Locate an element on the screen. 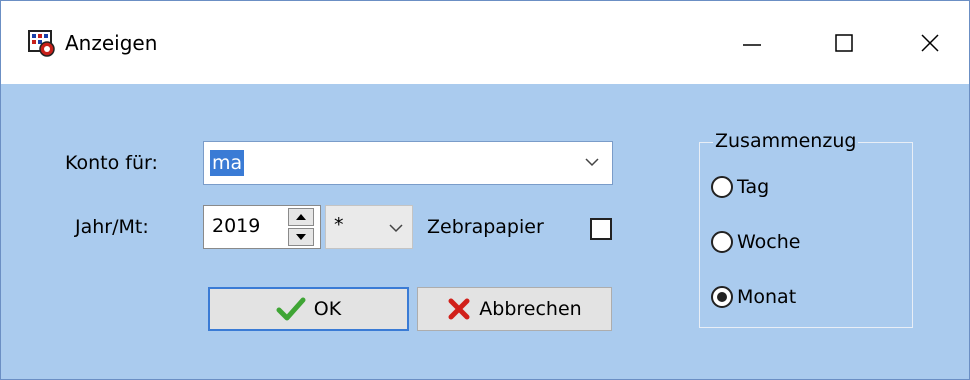 The width and height of the screenshot is (970, 380). radio-monat: Monat is located at coordinates (753, 297).